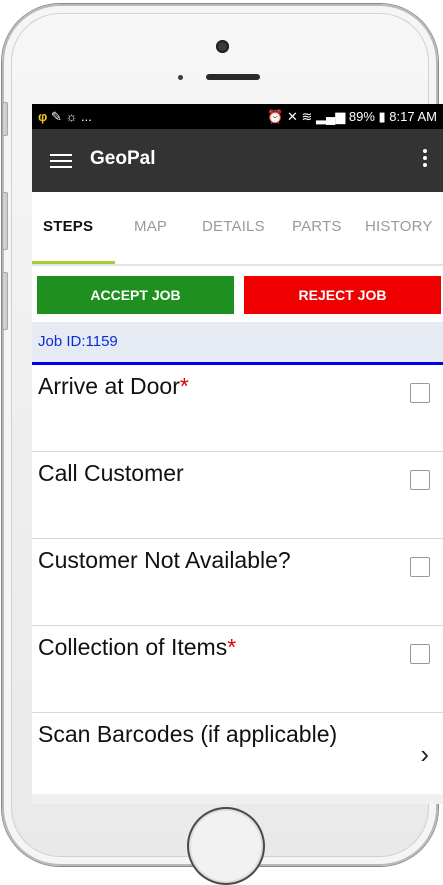 The height and width of the screenshot is (885, 443). Describe the element at coordinates (5, 119) in the screenshot. I see `silent-switch` at that location.